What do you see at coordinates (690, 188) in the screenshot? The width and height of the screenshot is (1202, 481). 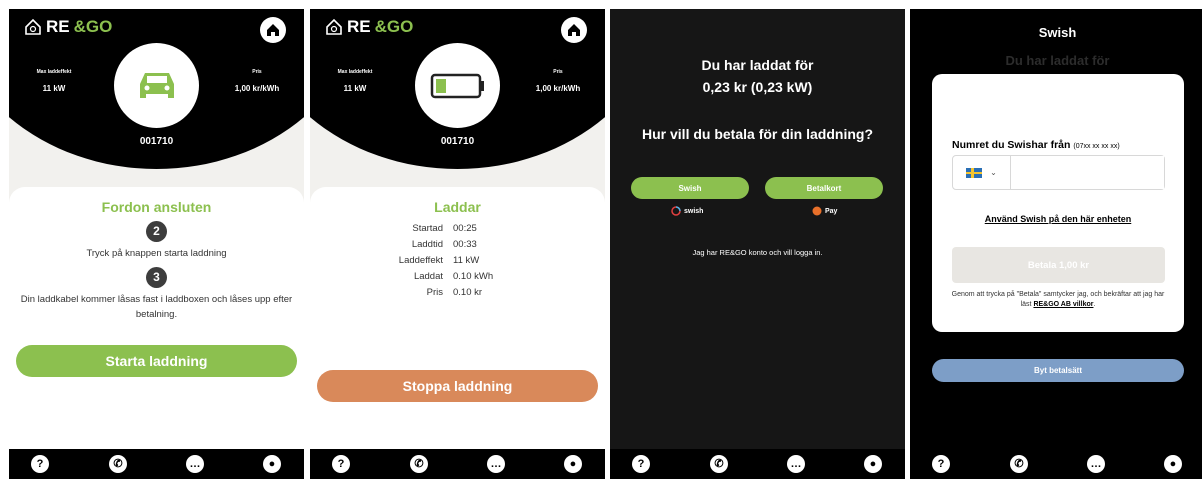 I see `swish-button: Swish` at bounding box center [690, 188].